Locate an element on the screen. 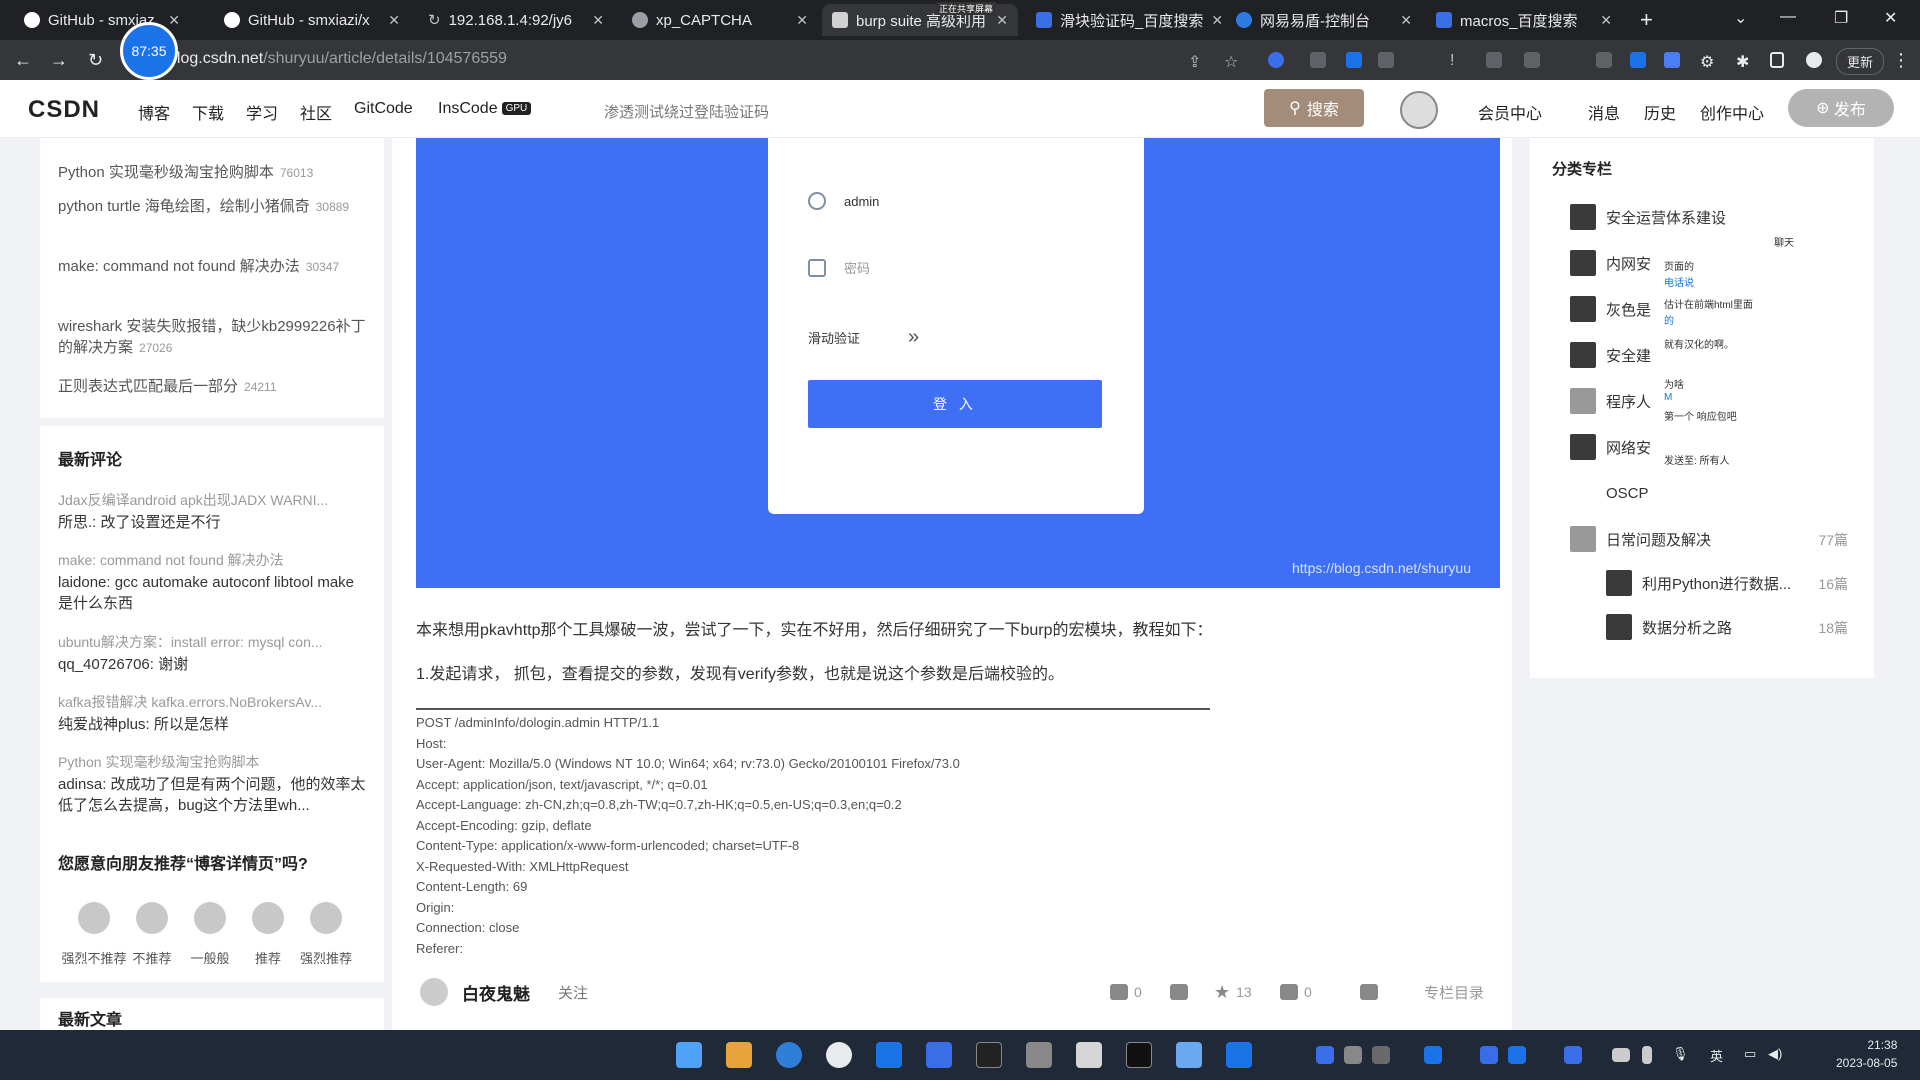  nav-creator: 创作中心 is located at coordinates (1732, 112).